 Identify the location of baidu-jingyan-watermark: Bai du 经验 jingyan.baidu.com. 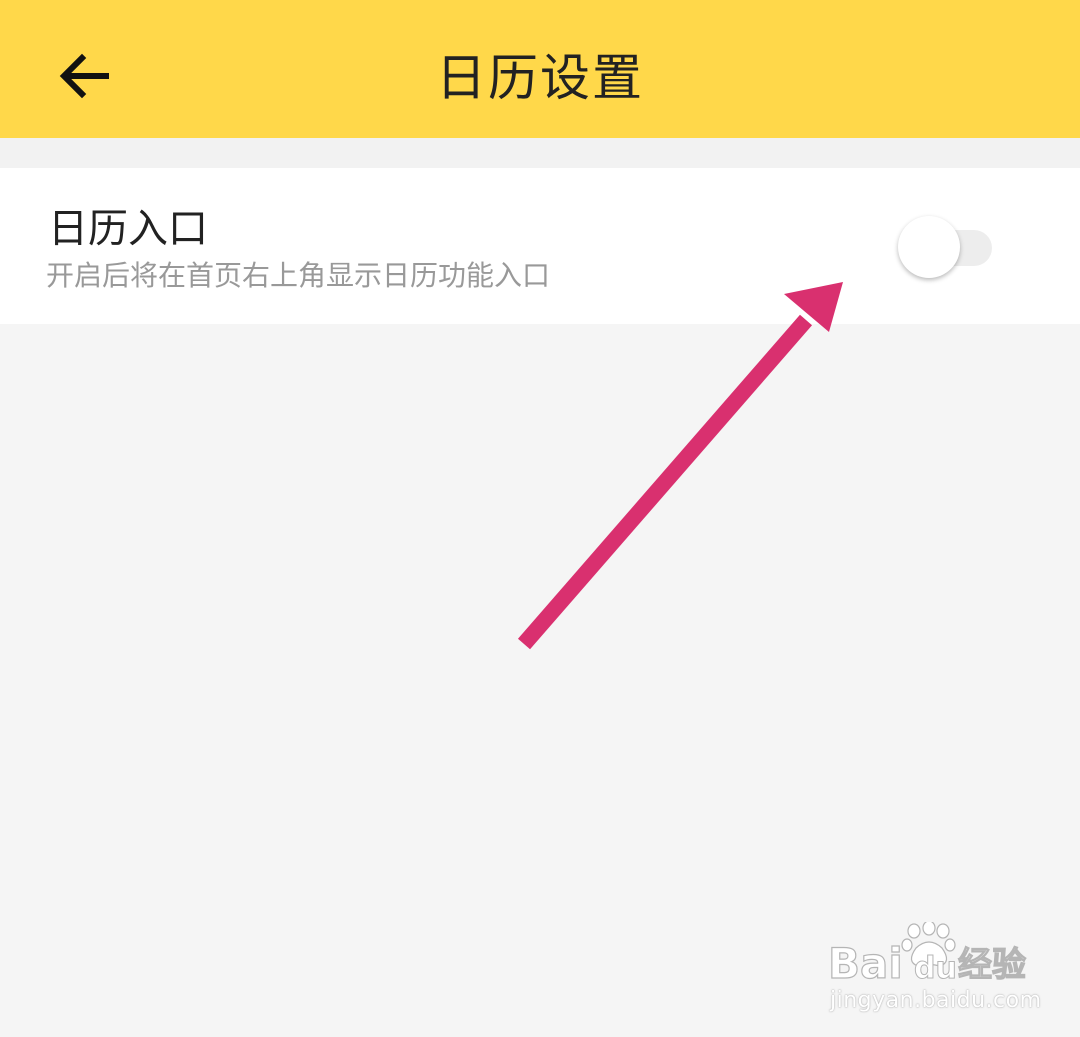
(933, 970).